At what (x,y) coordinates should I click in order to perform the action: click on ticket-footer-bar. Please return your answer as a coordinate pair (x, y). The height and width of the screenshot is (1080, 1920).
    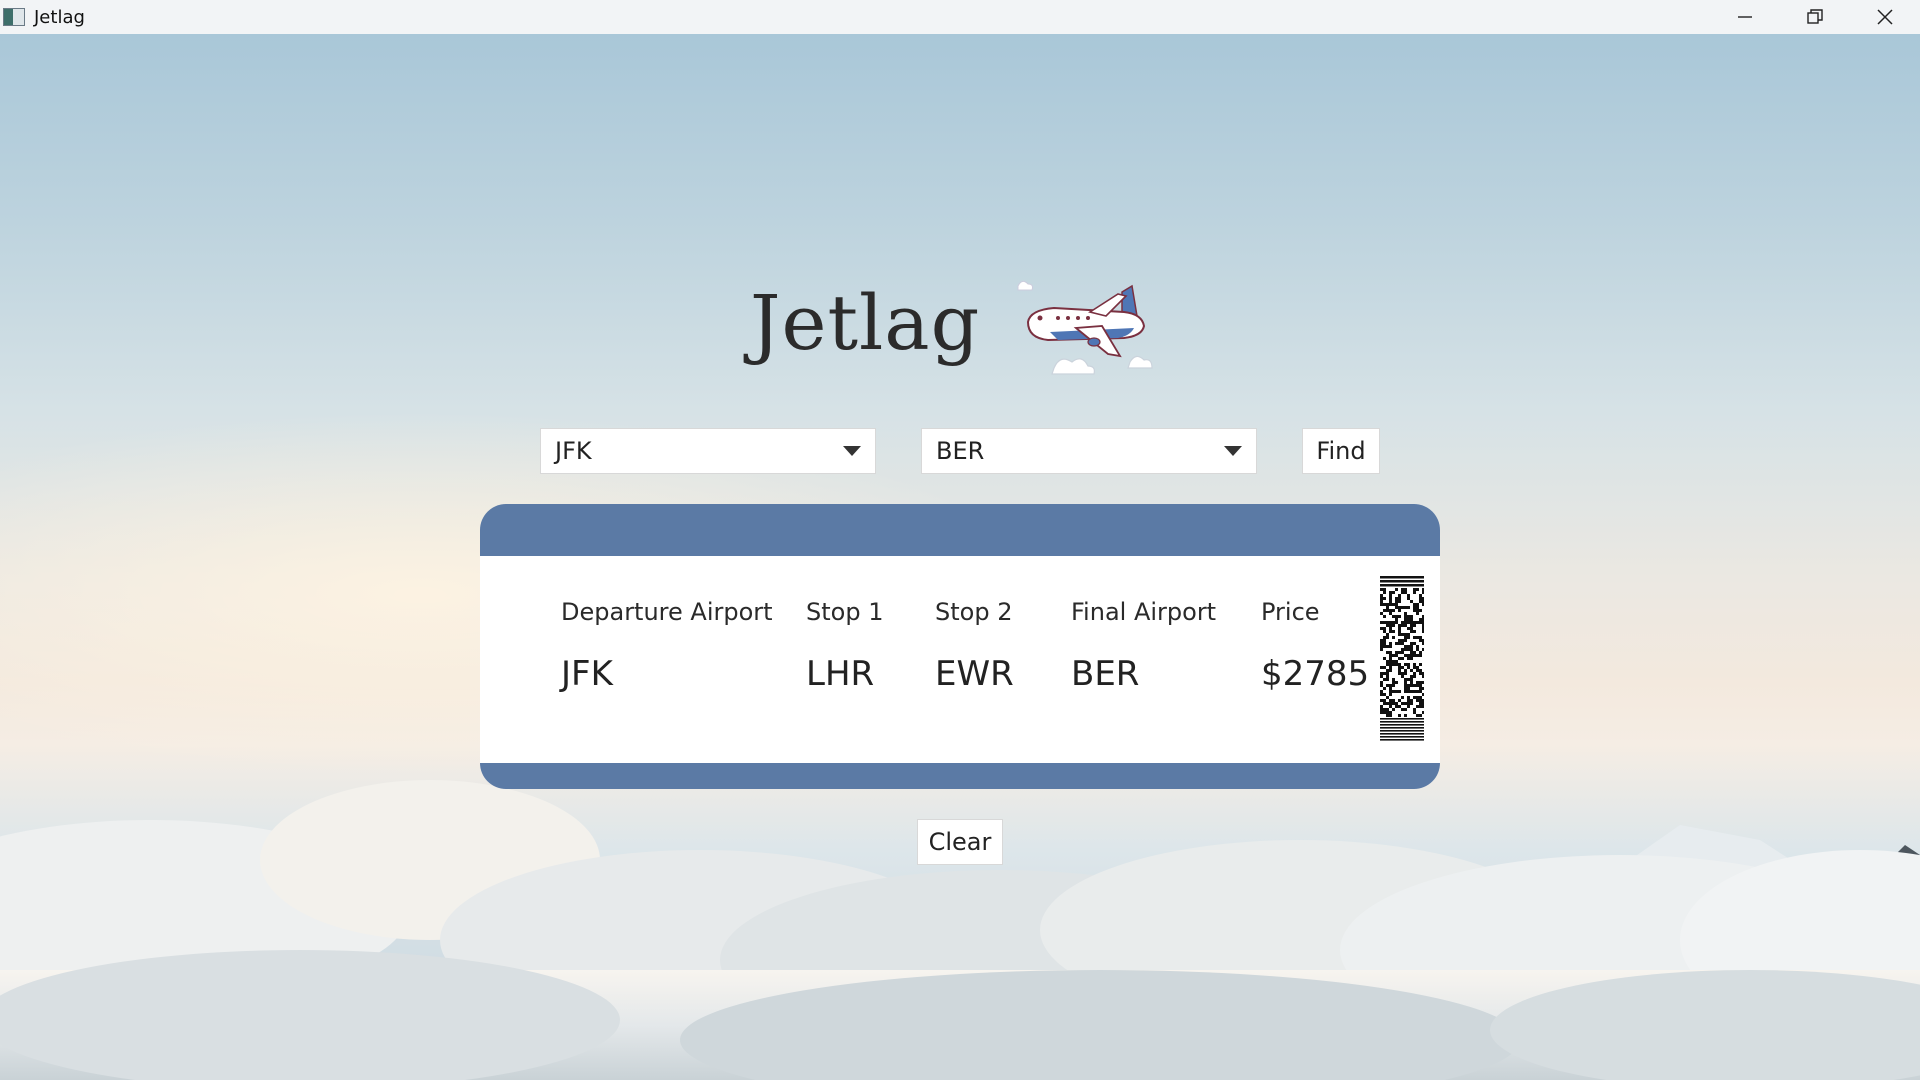
    Looking at the image, I should click on (960, 776).